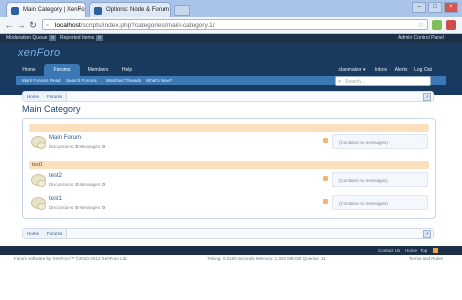 This screenshot has height=300, width=462. I want to click on mark-forums-read-link: Mark Forums Read, so click(41, 80).